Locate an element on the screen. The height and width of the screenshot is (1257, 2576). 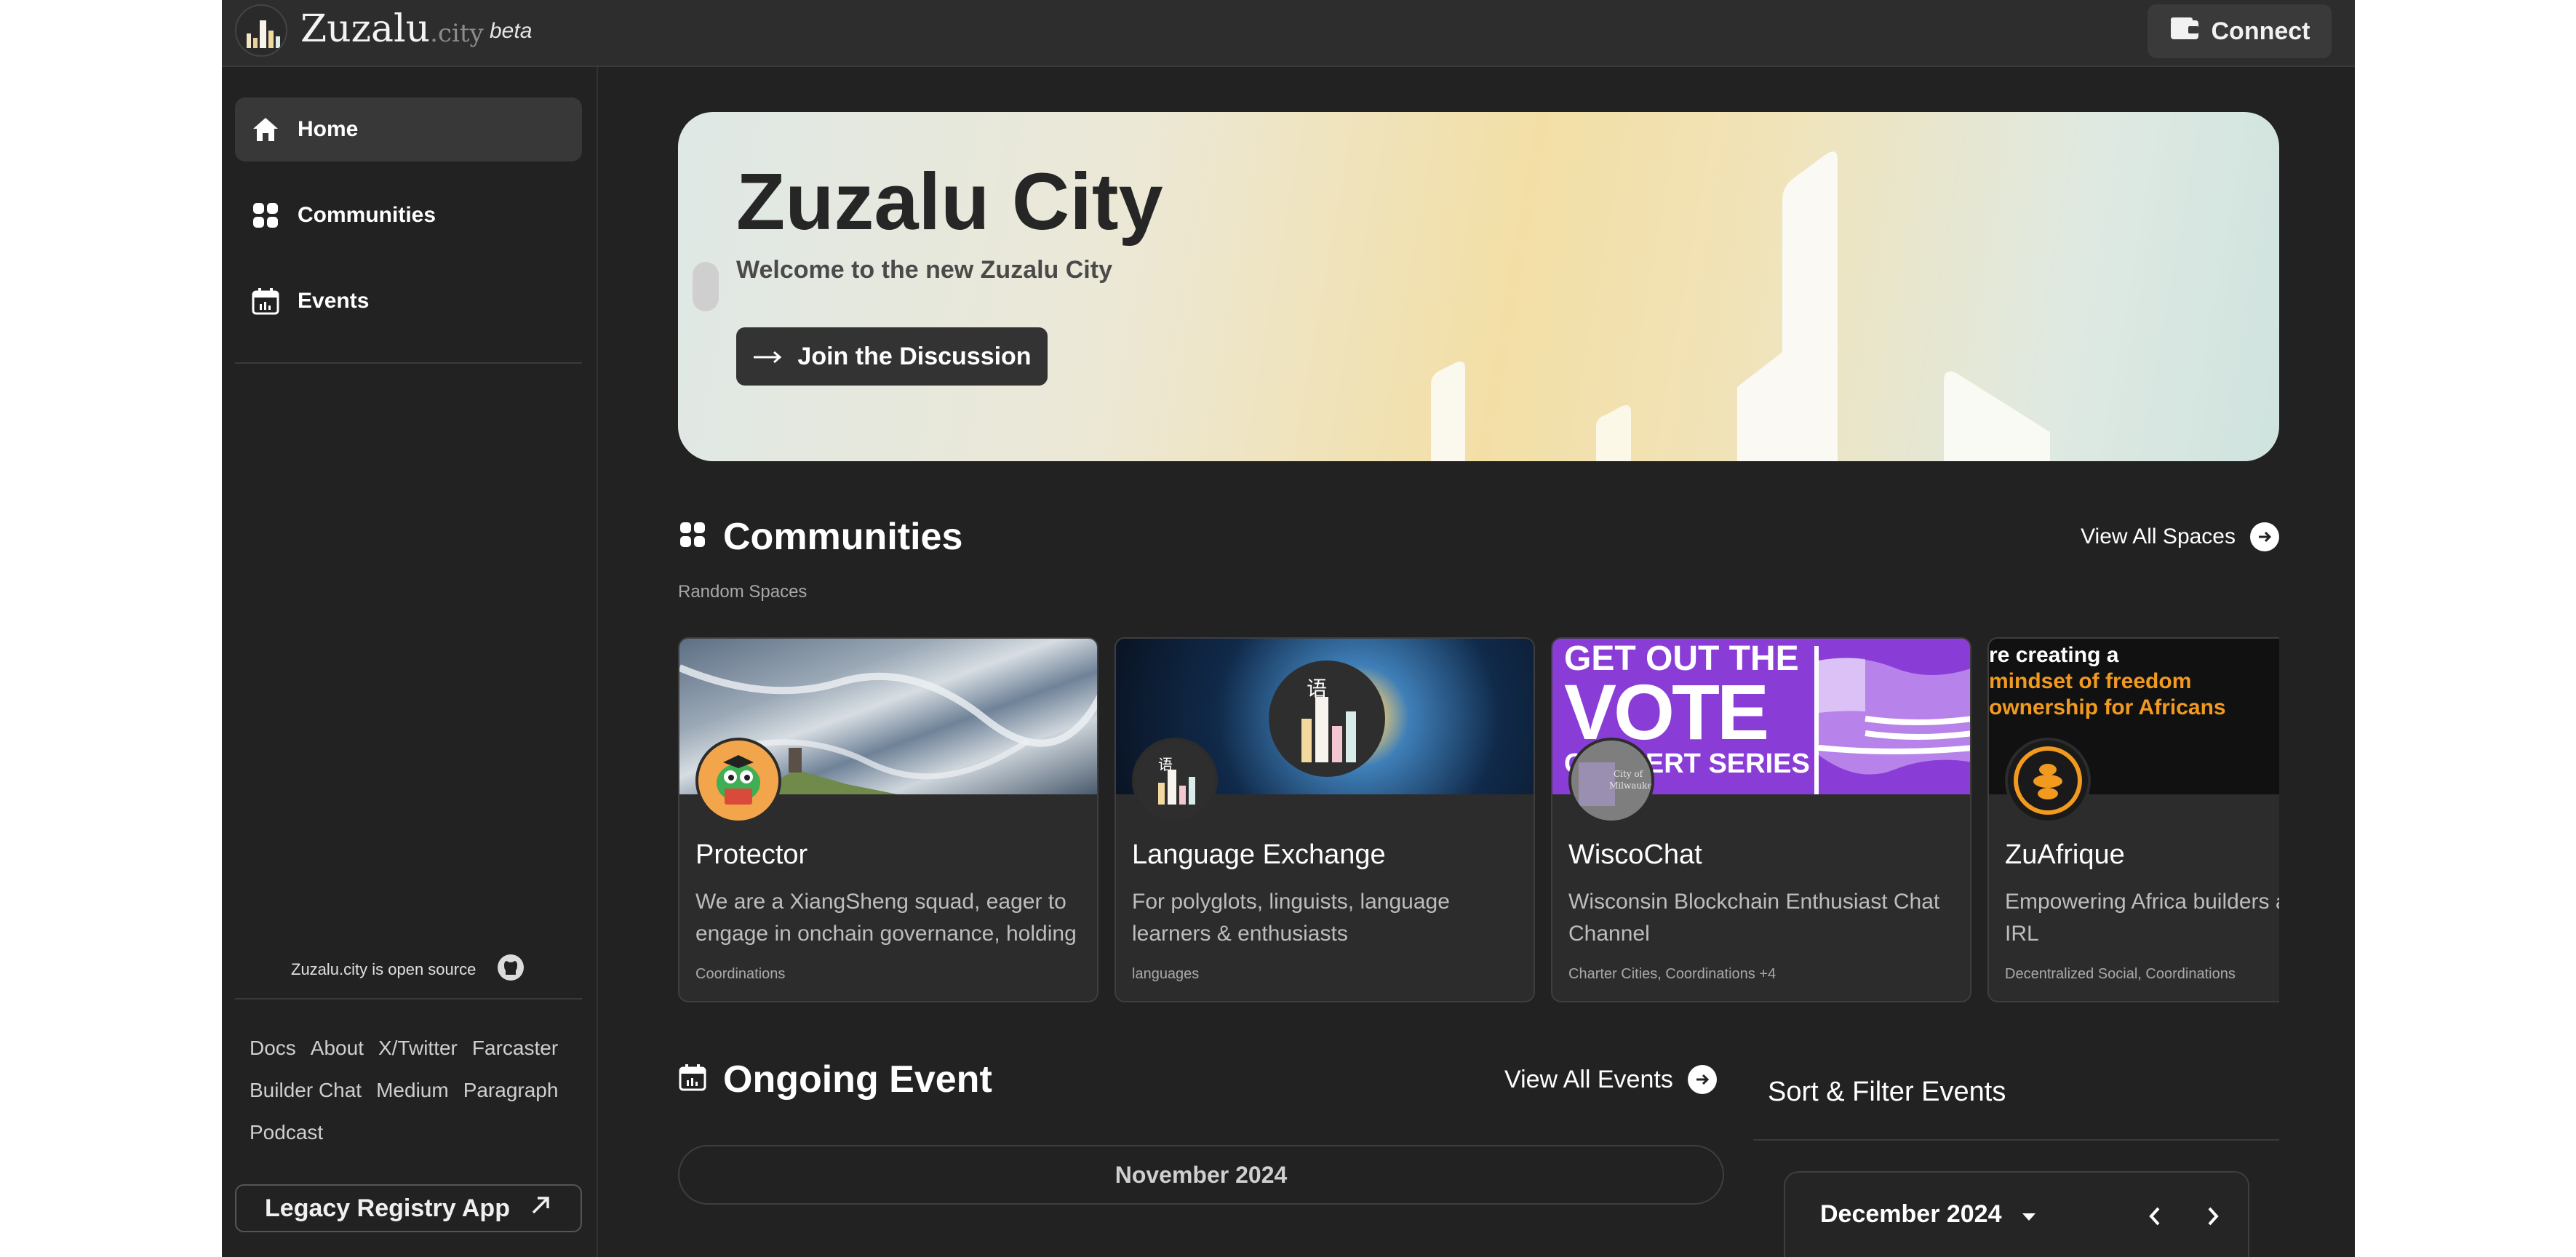
caret-down-icon is located at coordinates (2029, 1214).